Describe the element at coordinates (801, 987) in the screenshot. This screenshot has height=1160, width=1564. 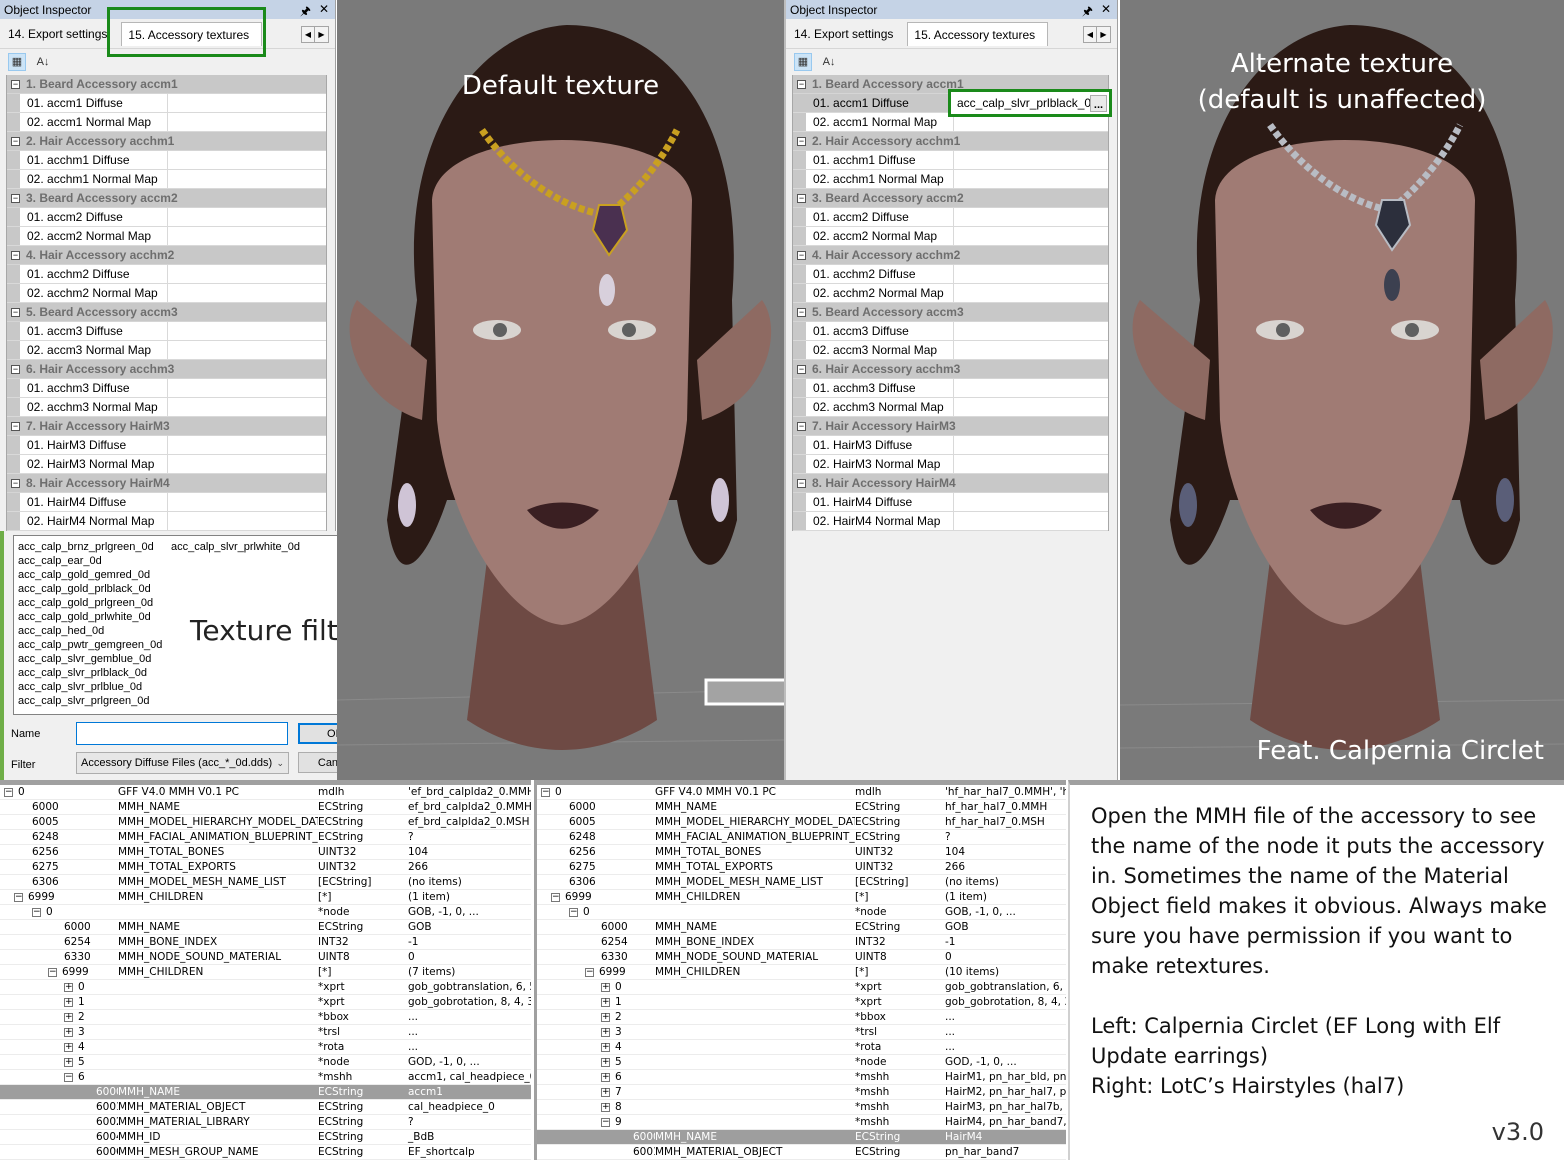
I see `tree-row: +0 *xprt gob_gobtranslation, 6, 5` at that location.